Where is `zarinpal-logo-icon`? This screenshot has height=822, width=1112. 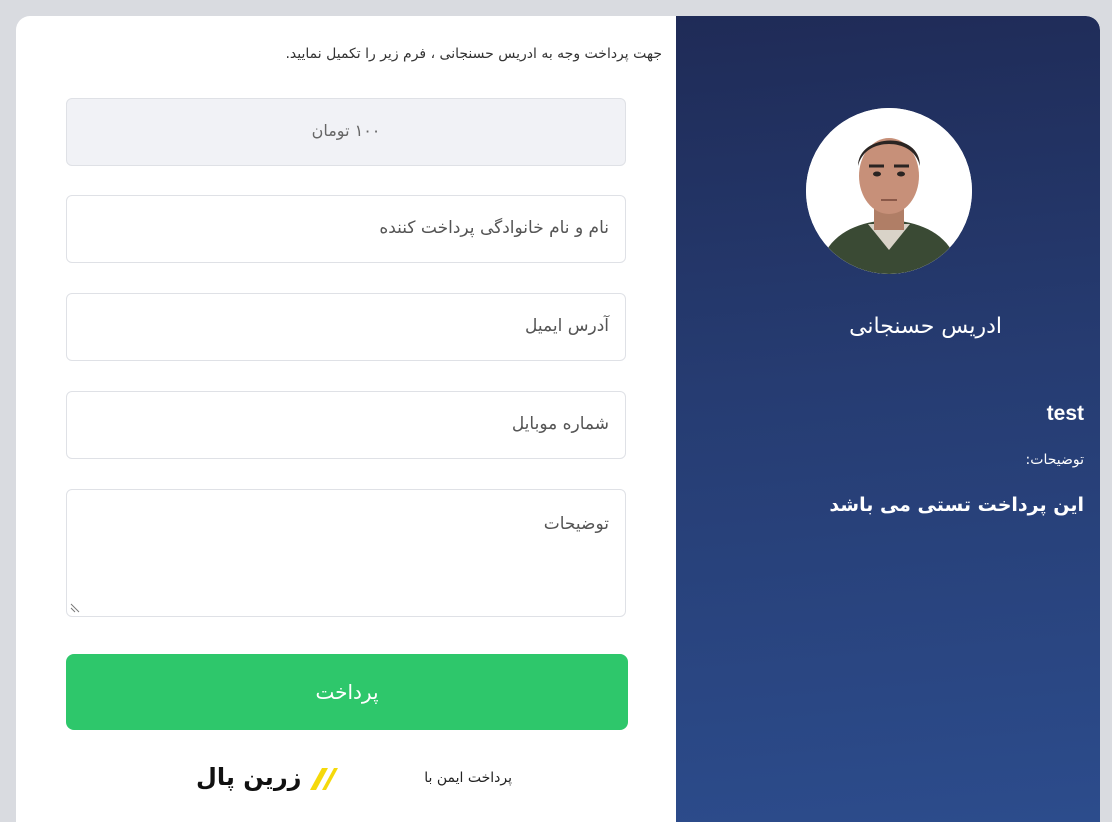 zarinpal-logo-icon is located at coordinates (324, 779).